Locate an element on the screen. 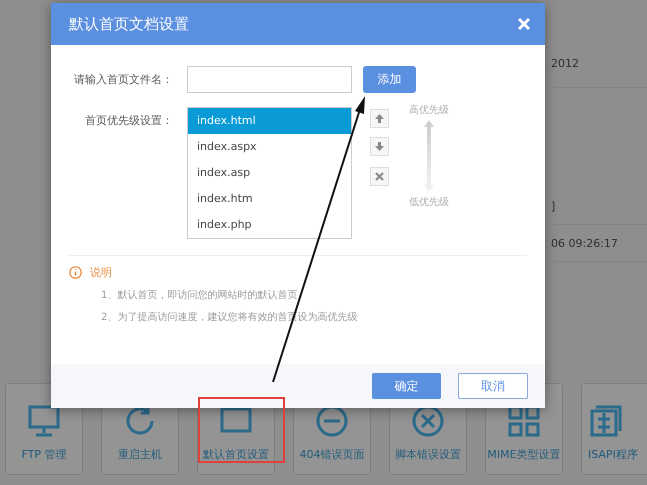  info-icon is located at coordinates (75, 272).